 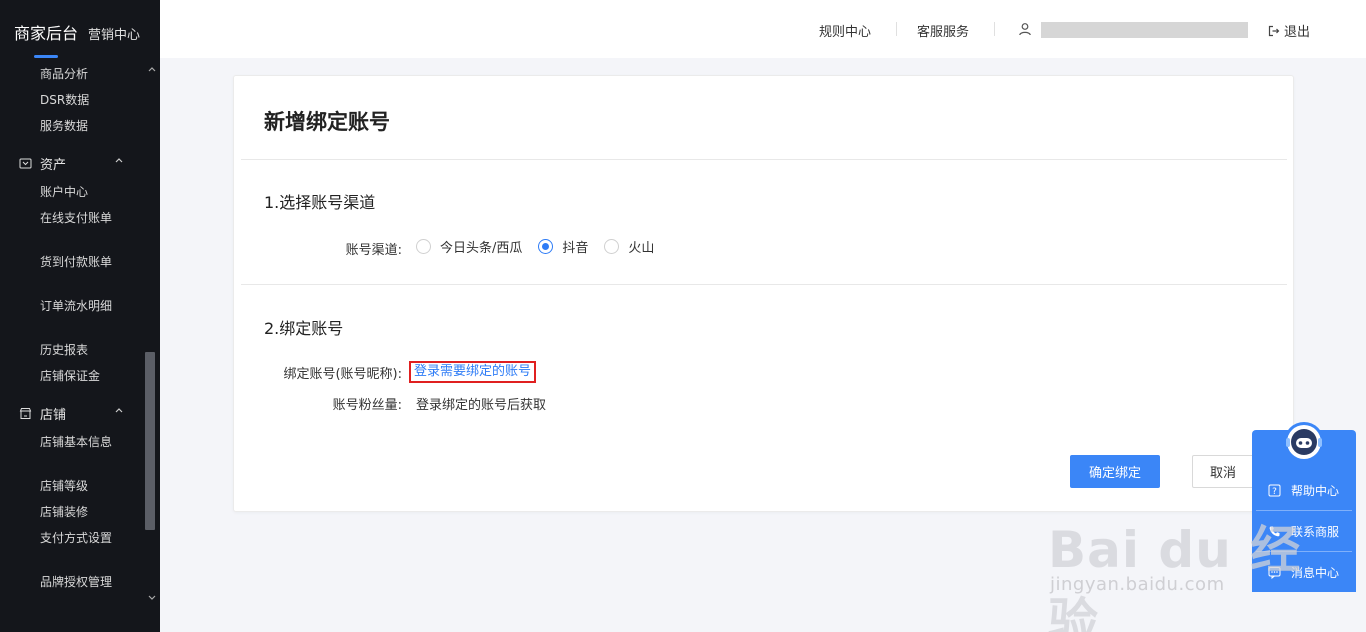 What do you see at coordinates (80, 582) in the screenshot?
I see `sidebar-item-brand-authorization: 品牌授权管理` at bounding box center [80, 582].